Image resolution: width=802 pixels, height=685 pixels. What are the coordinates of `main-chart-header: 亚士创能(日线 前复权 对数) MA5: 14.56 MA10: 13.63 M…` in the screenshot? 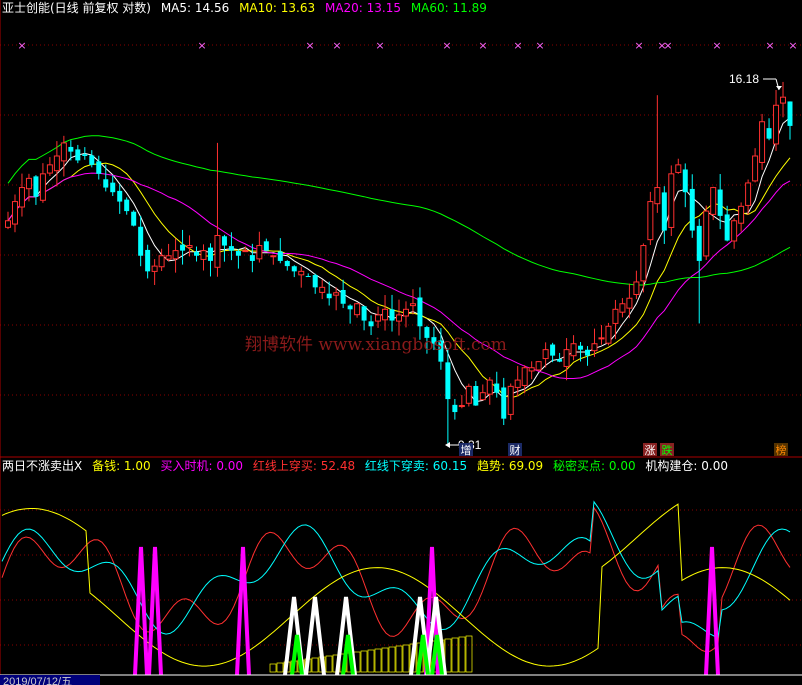 It's located at (247, 8).